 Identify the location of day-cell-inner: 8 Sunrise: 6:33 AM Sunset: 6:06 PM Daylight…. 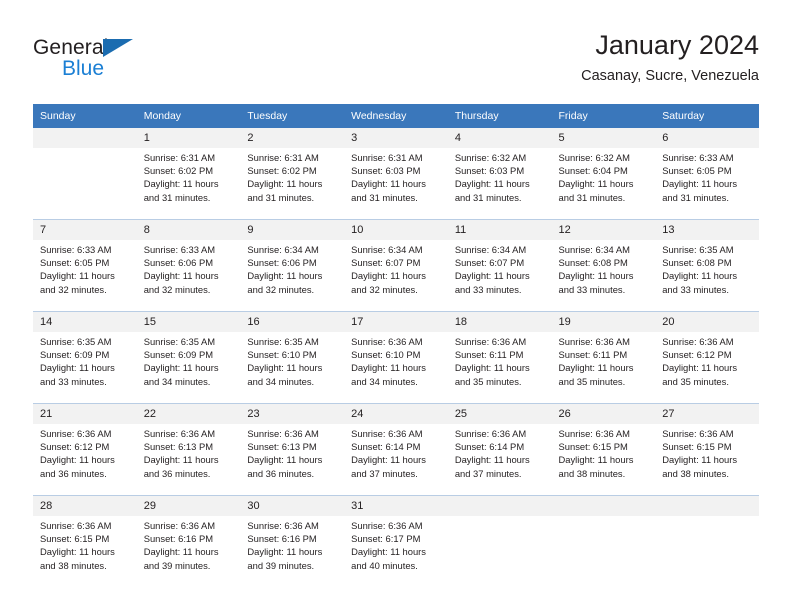
(188, 262).